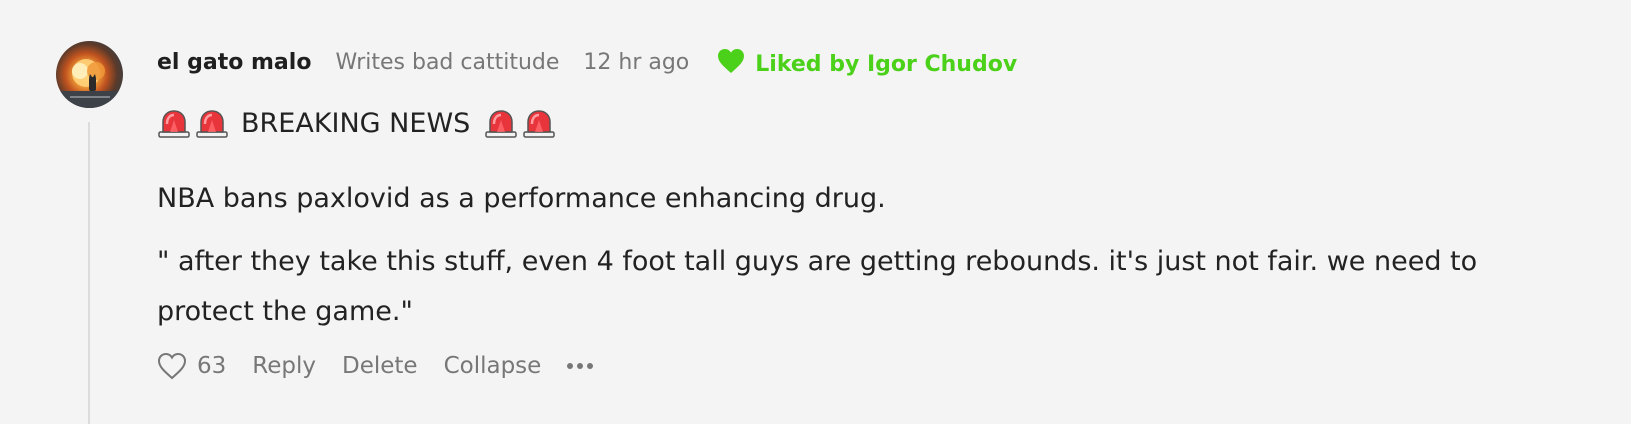 This screenshot has height=424, width=1631. I want to click on comment-actions: 63 Reply Delete Collapse, so click(375, 366).